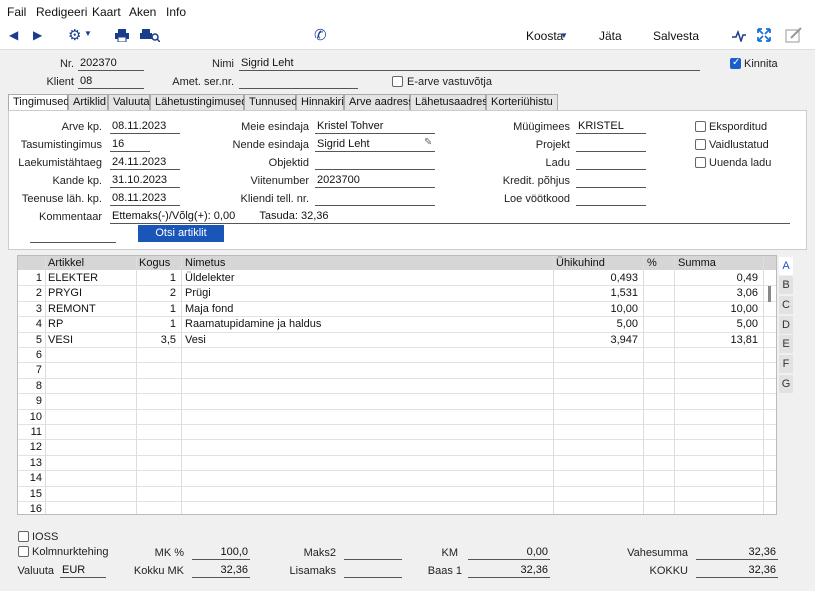  Describe the element at coordinates (373, 553) in the screenshot. I see `maks2-field` at that location.